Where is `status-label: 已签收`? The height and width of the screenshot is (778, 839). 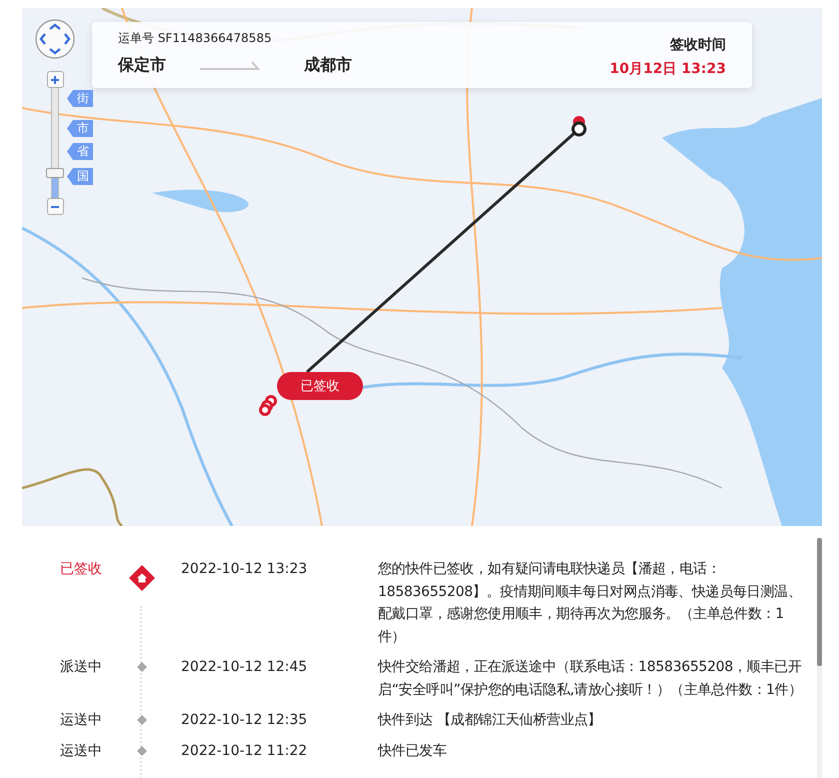
status-label: 已签收 is located at coordinates (80, 569).